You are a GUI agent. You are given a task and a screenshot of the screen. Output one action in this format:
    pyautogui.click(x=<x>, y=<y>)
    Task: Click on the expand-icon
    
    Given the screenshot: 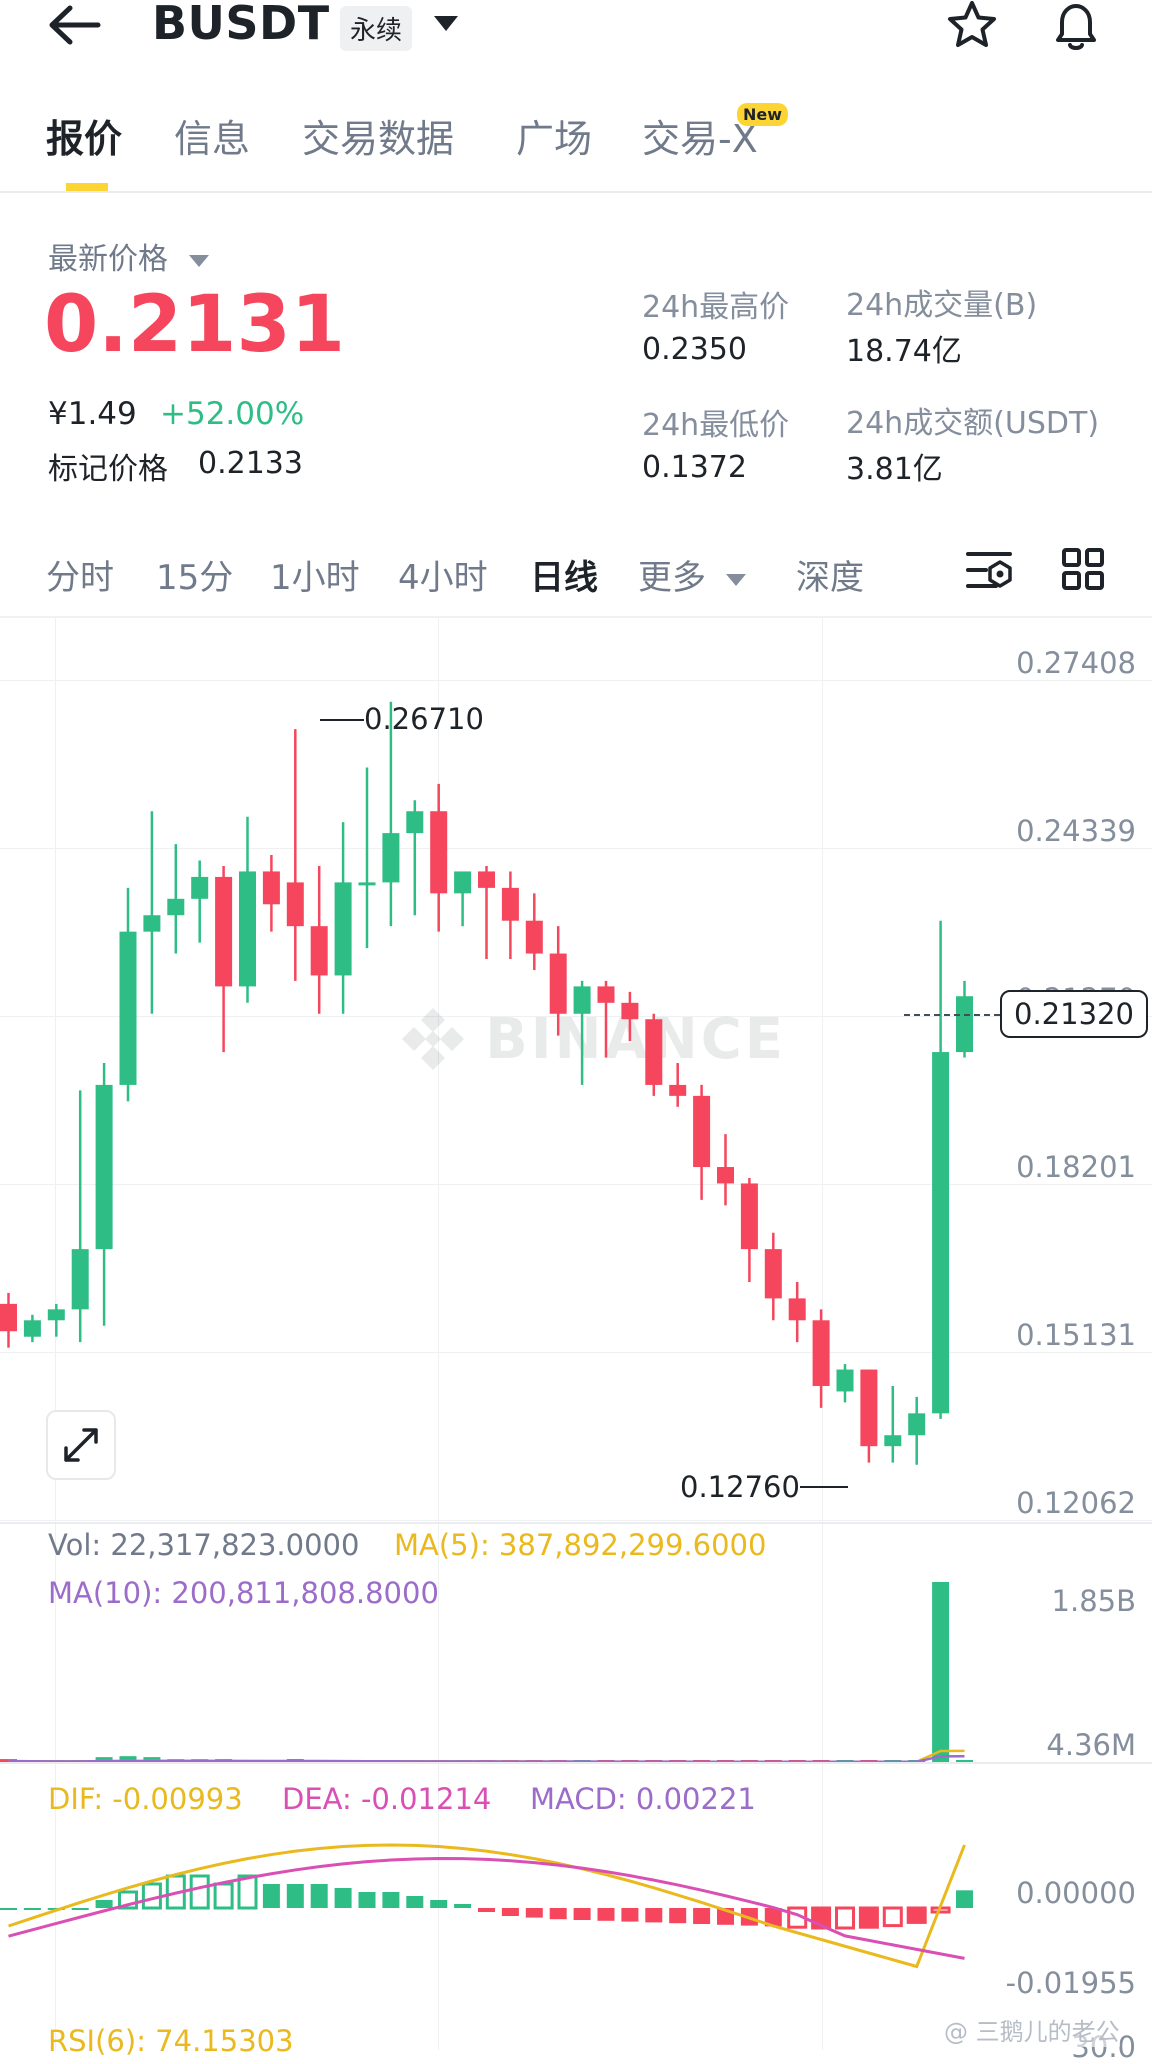 What is the action you would take?
    pyautogui.click(x=81, y=1445)
    